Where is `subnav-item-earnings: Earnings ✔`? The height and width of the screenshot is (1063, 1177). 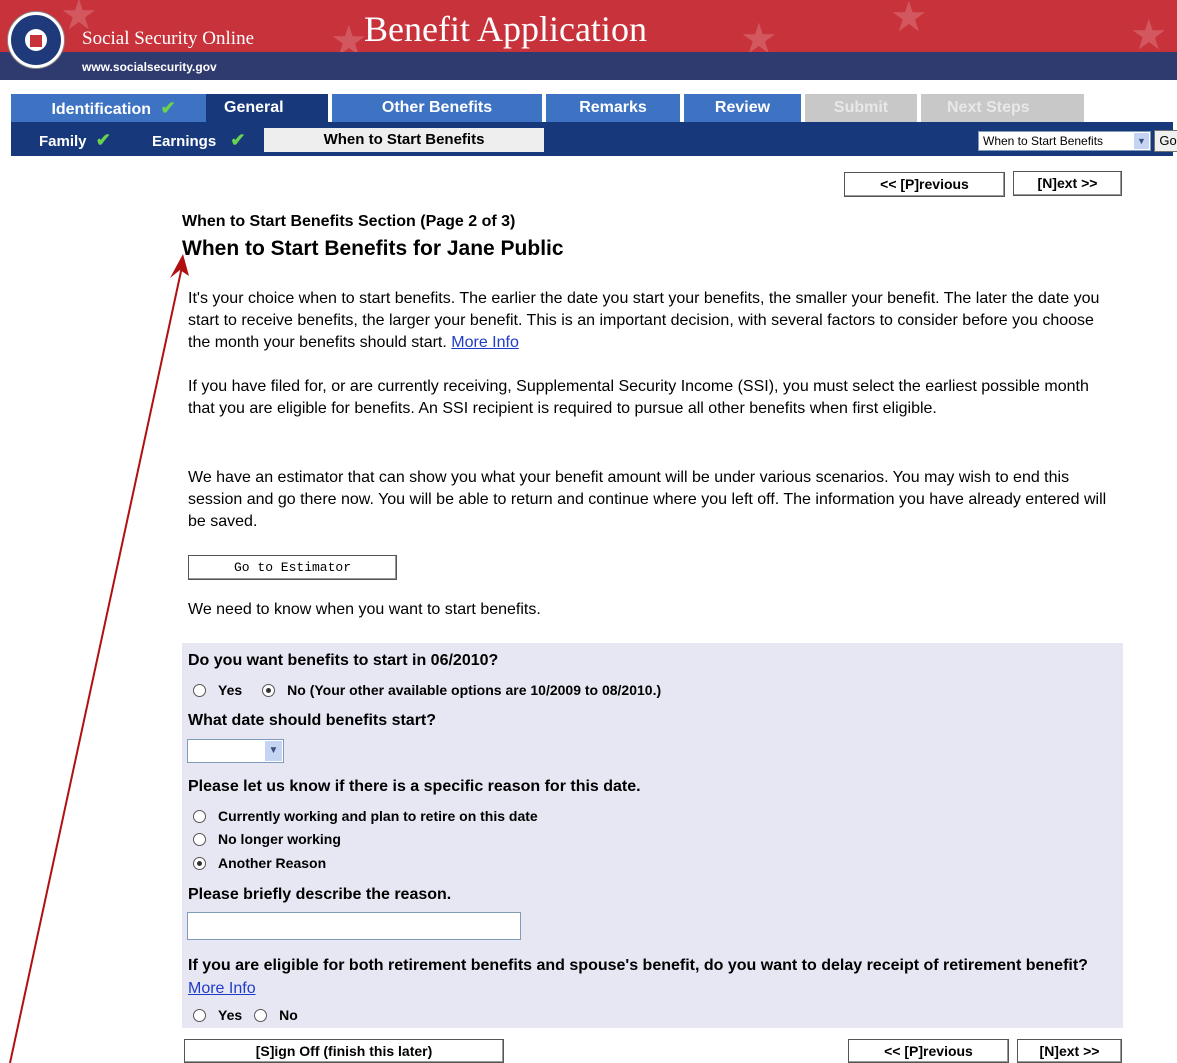
subnav-item-earnings: Earnings ✔ is located at coordinates (198, 140).